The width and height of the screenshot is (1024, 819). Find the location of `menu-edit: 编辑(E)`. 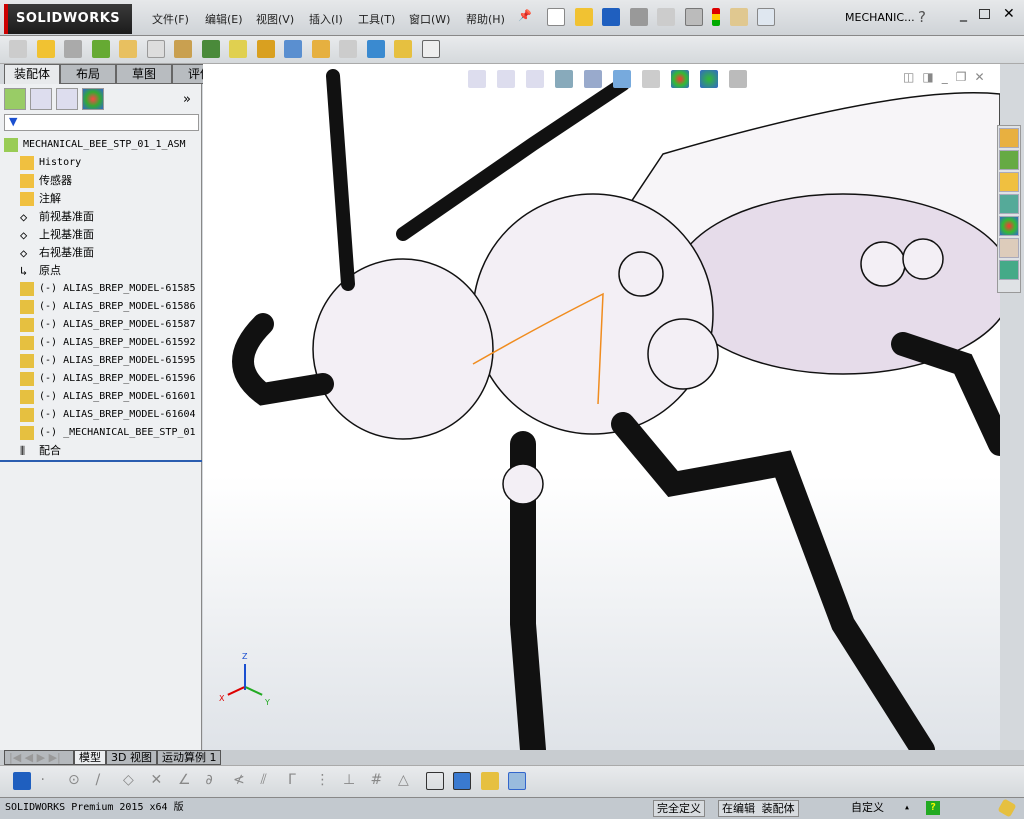

menu-edit: 编辑(E) is located at coordinates (224, 19).